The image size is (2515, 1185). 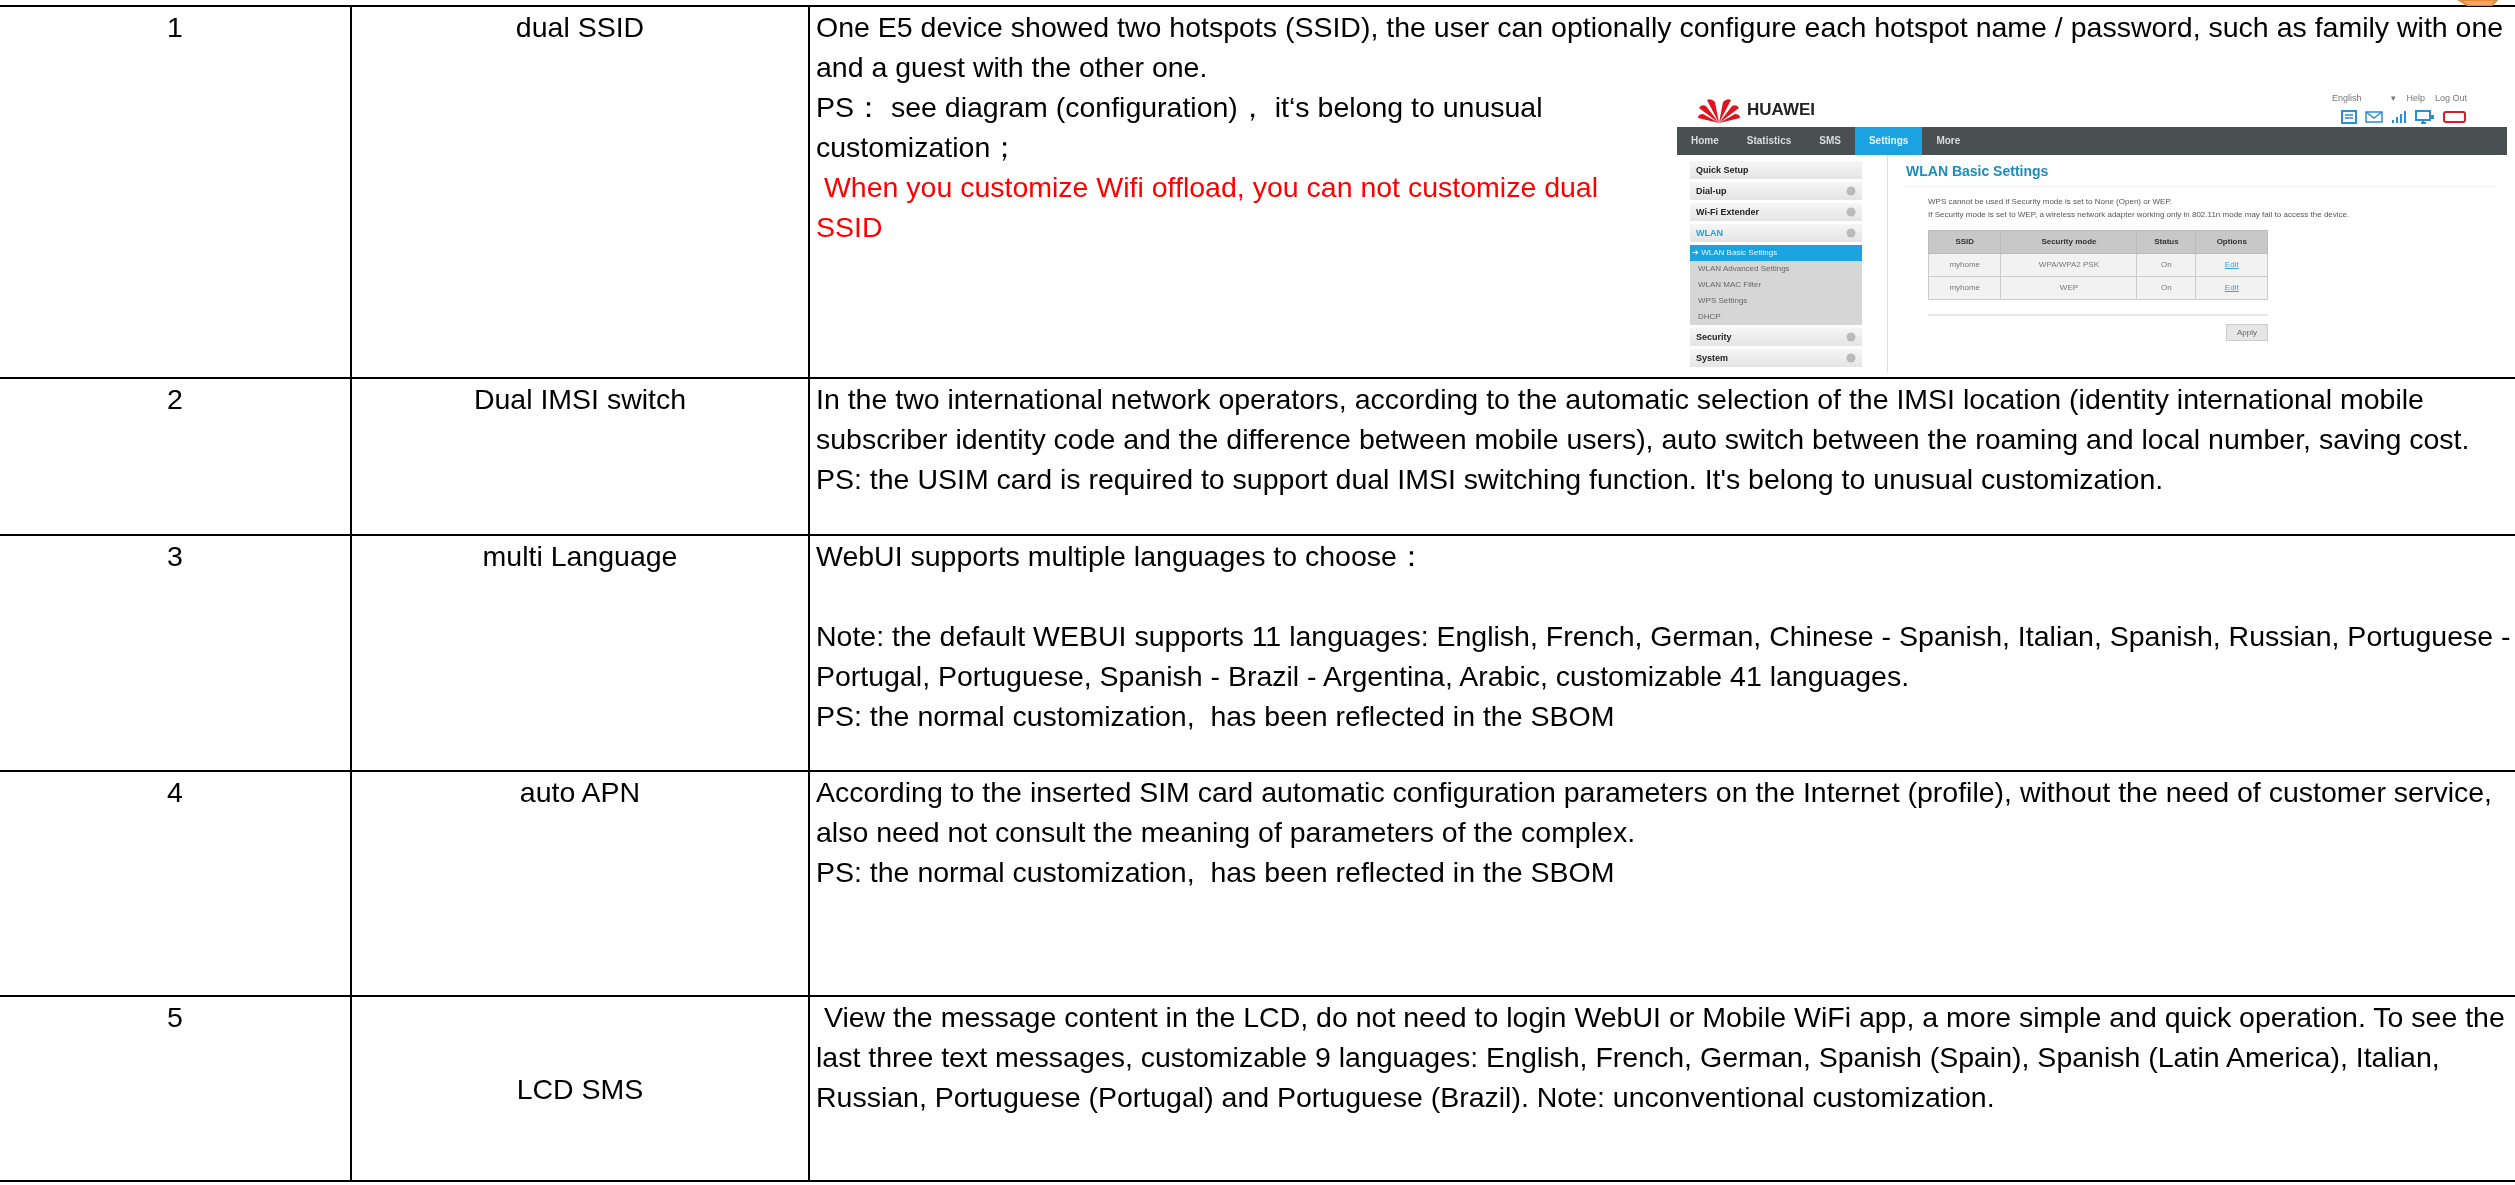 I want to click on feature-name: dual SSID, so click(x=580, y=27).